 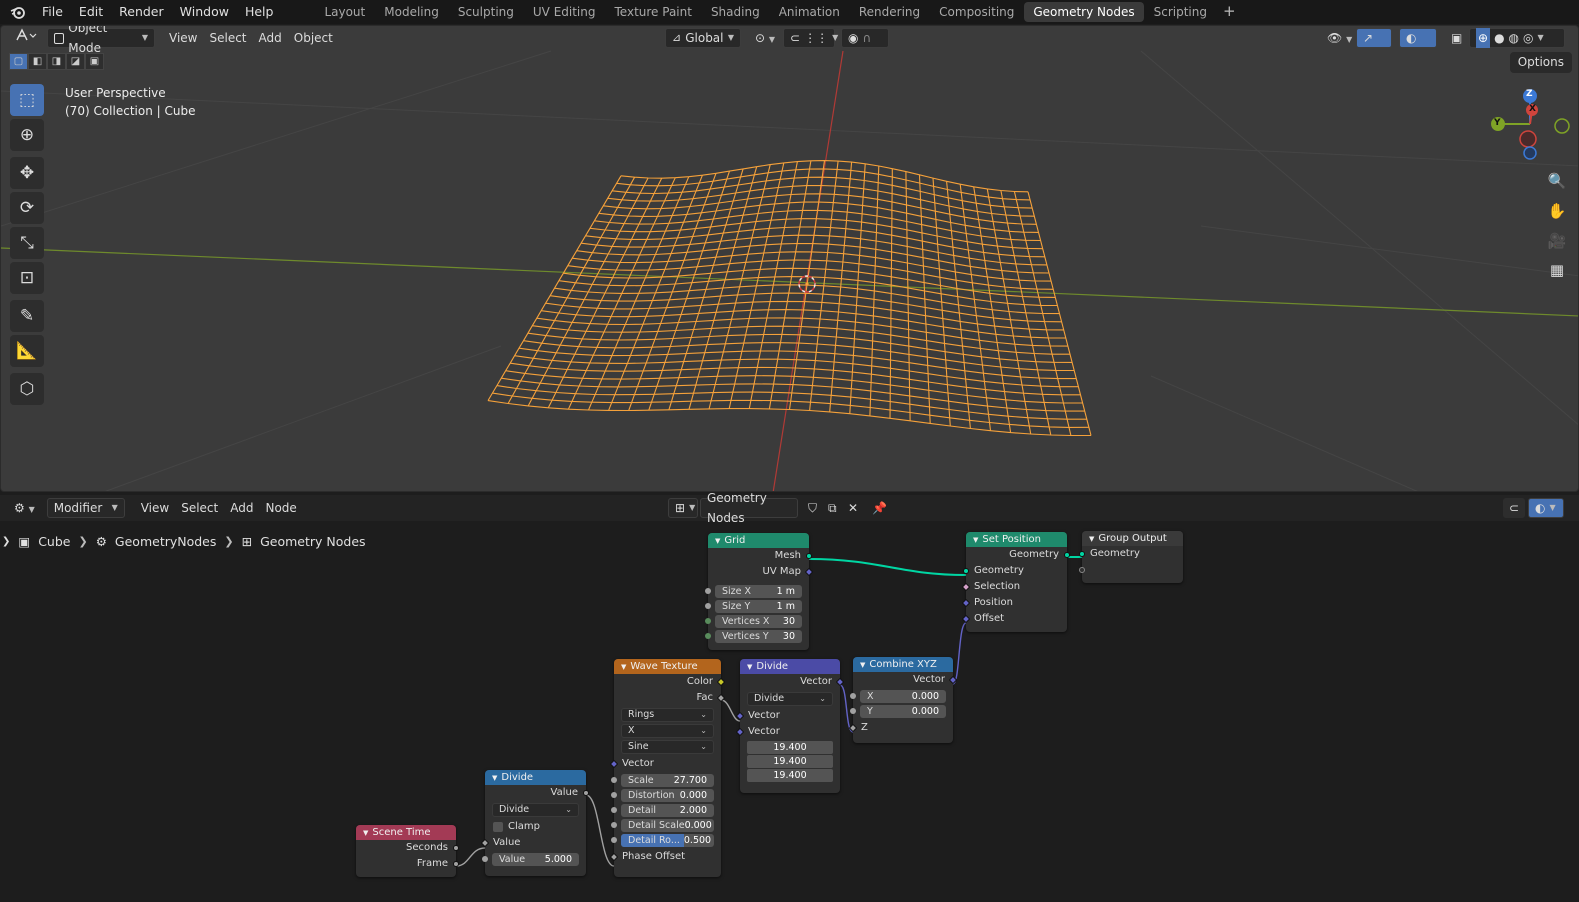 What do you see at coordinates (27, 135) in the screenshot?
I see `cursor-tool-icon: ⊕` at bounding box center [27, 135].